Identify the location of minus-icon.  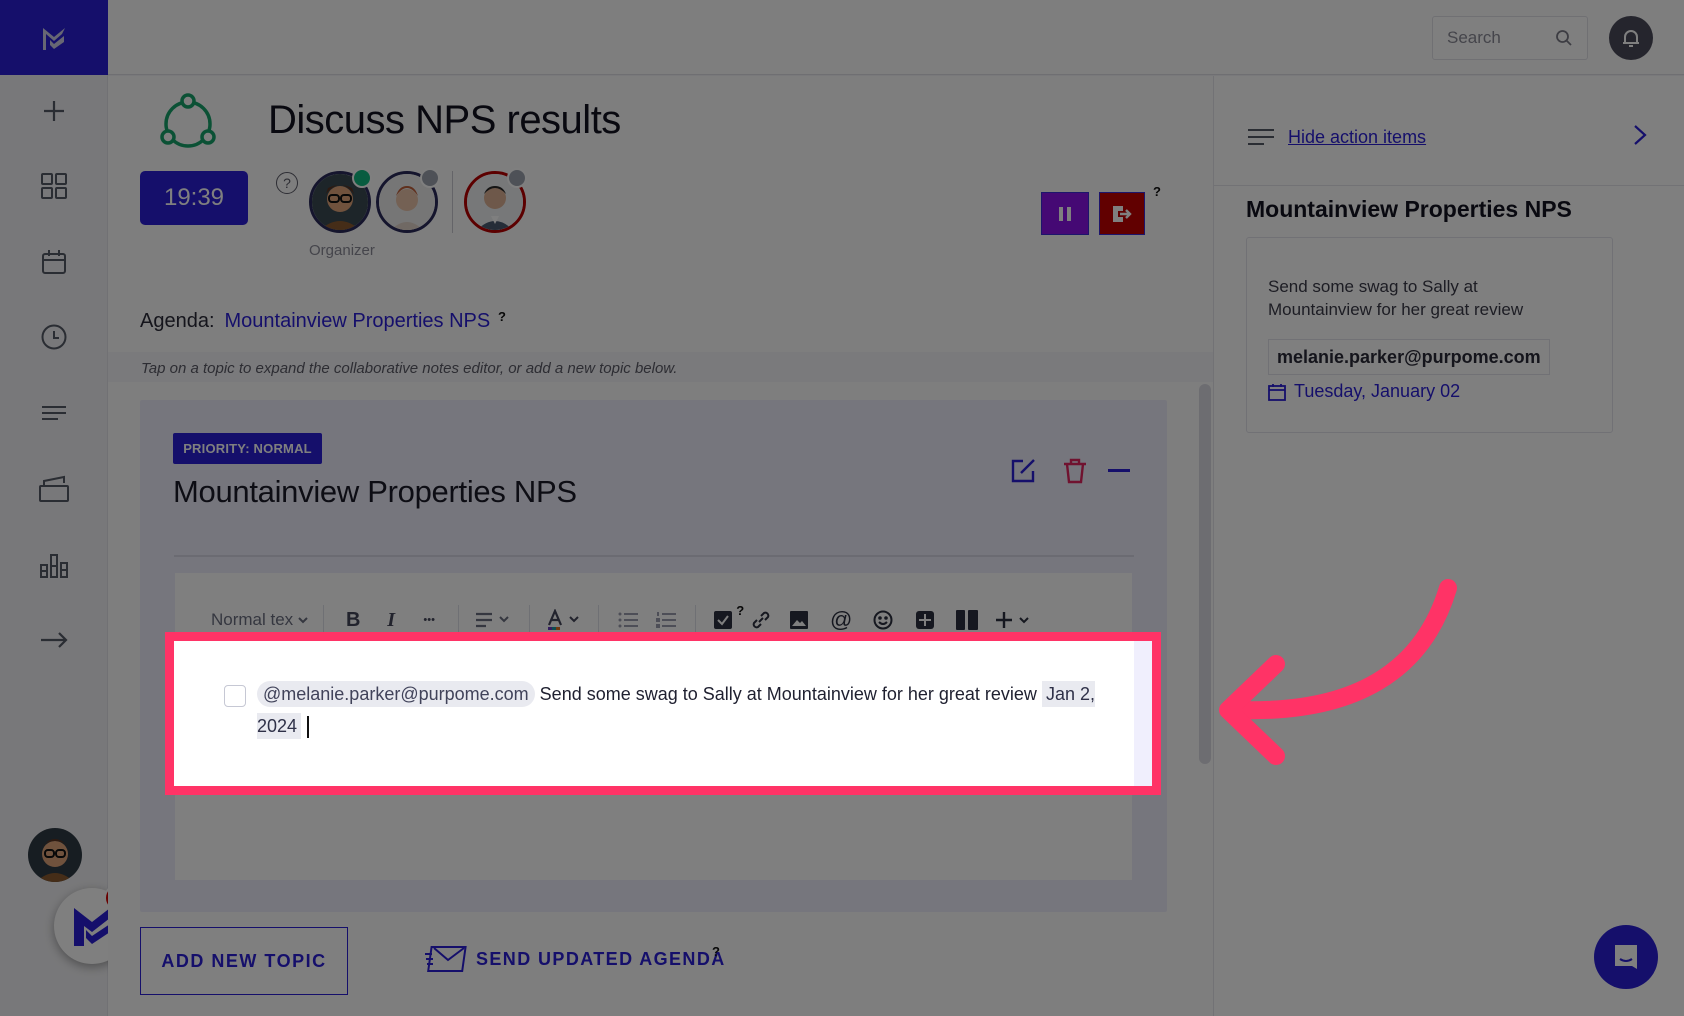
(1119, 470).